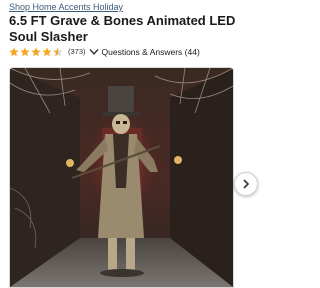 The height and width of the screenshot is (288, 320). I want to click on breadcrumb-link: Shop Home Accents Holiday, so click(66, 7).